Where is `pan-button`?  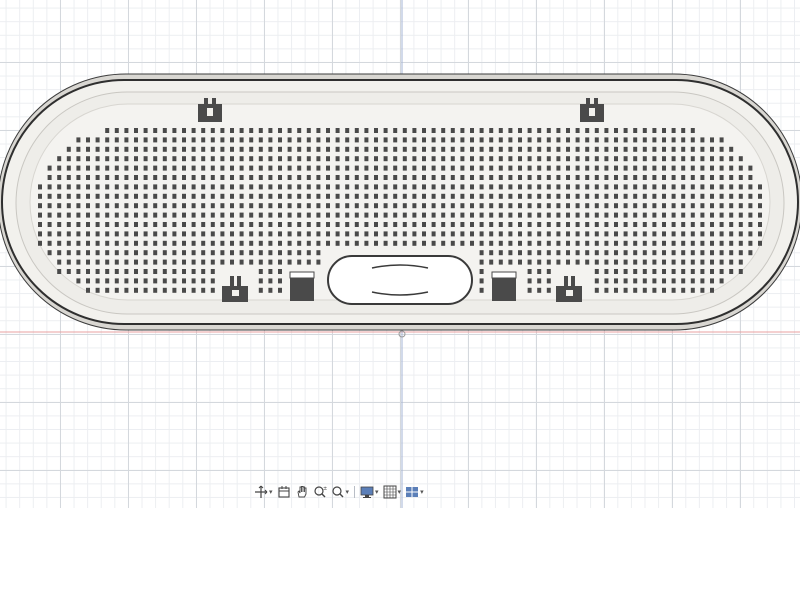
pan-button is located at coordinates (302, 492).